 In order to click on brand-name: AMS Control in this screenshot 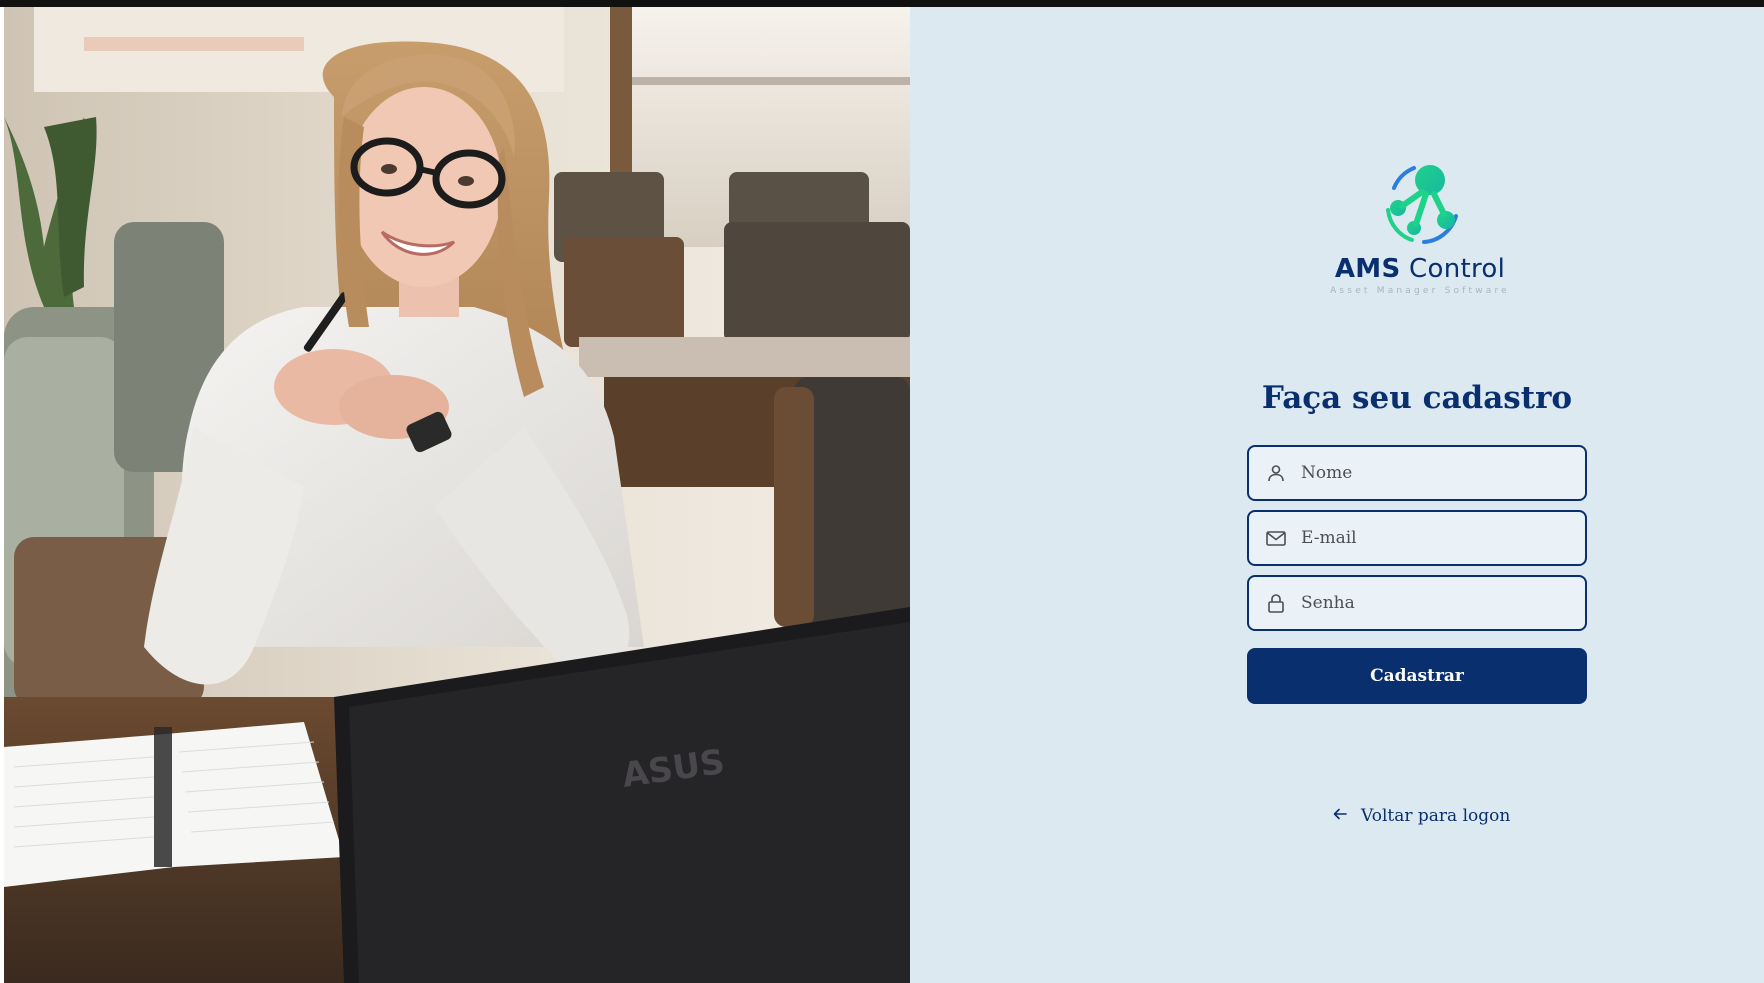, I will do `click(1420, 269)`.